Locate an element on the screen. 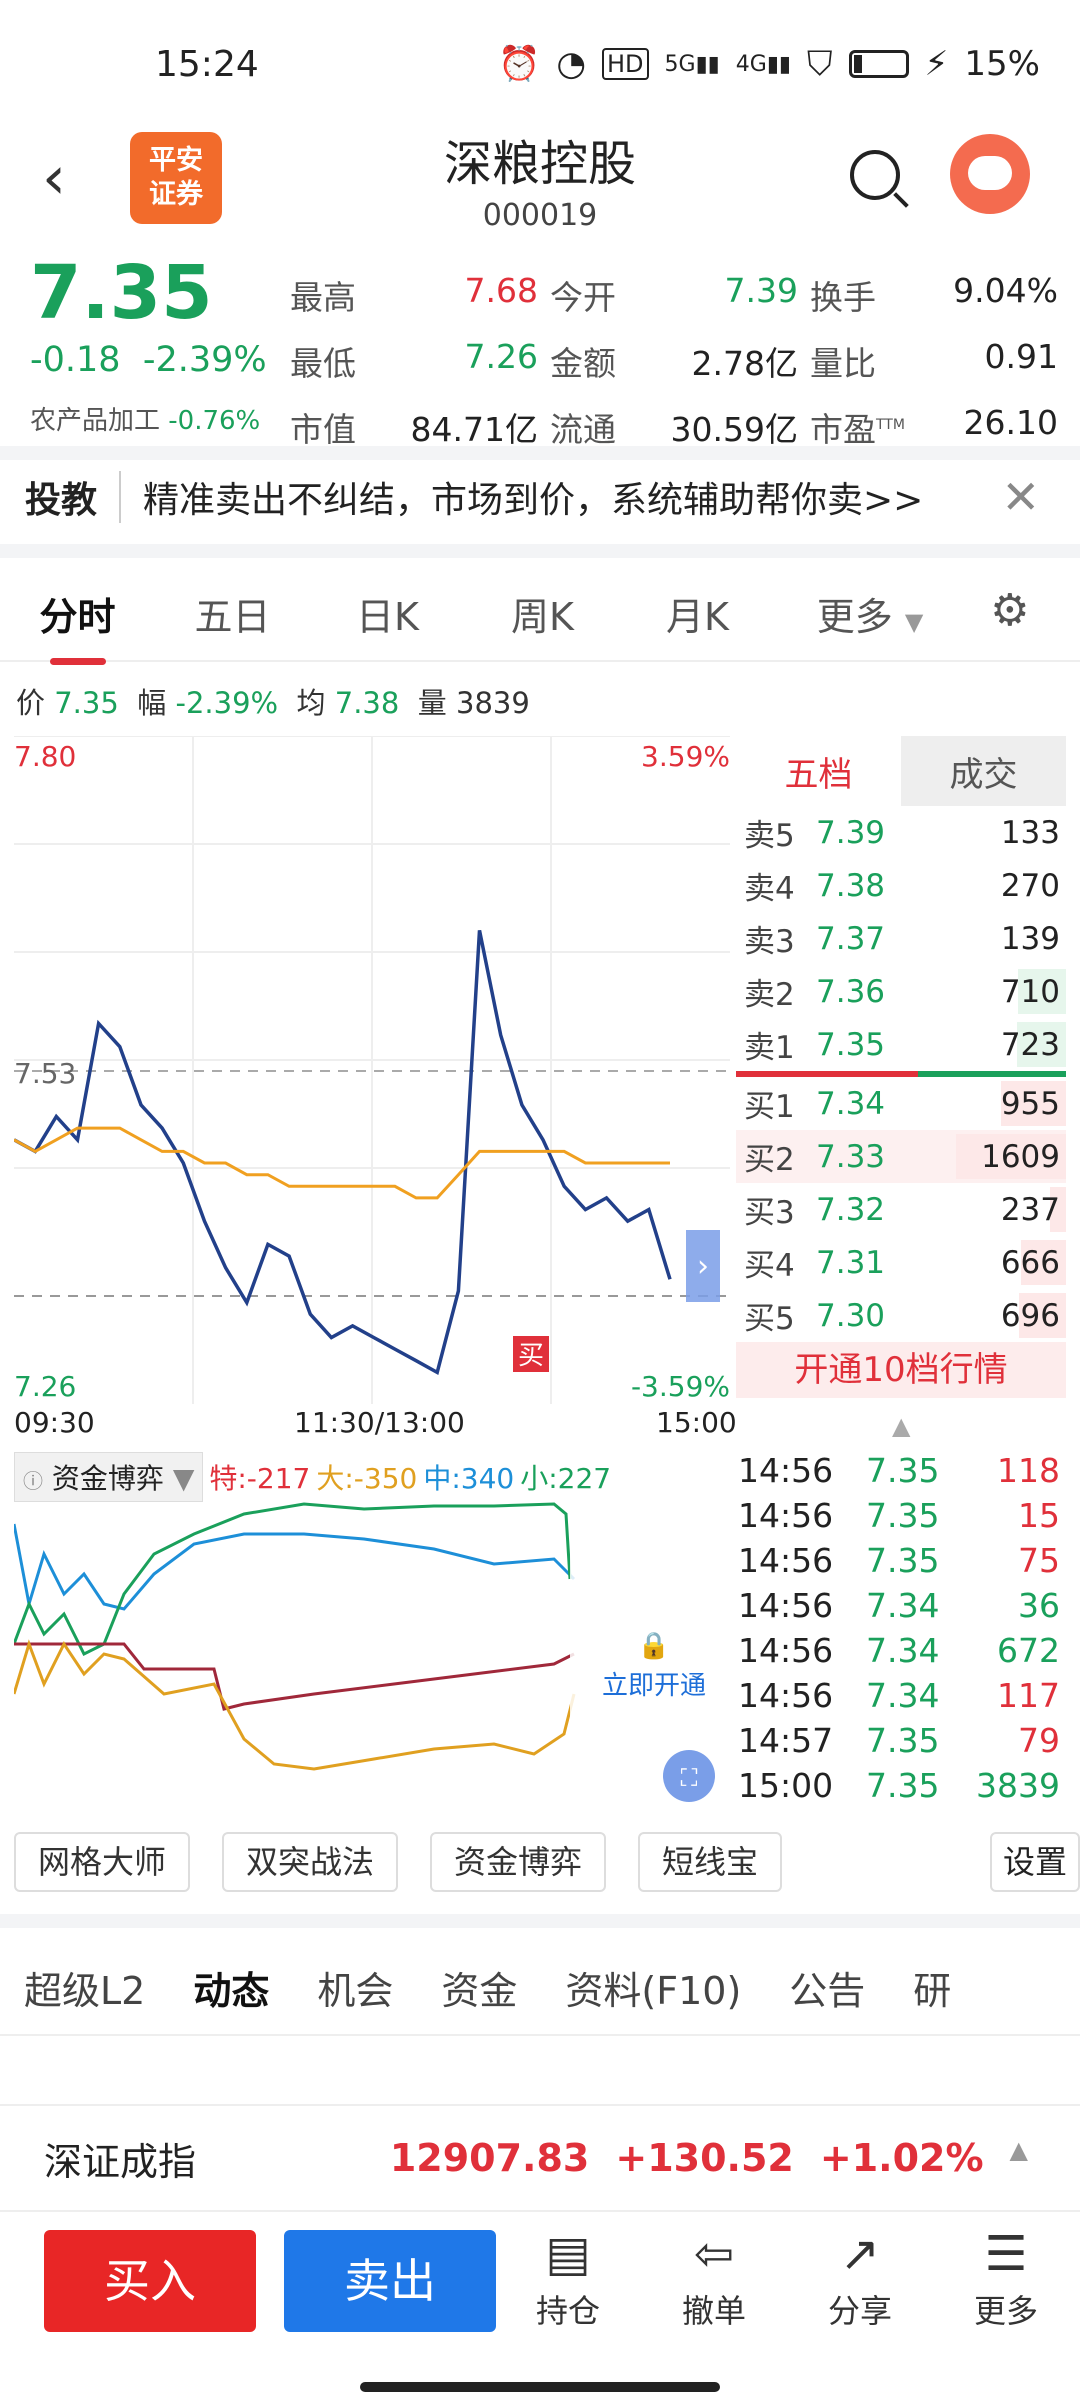 This screenshot has width=1080, height=2400. tick-row: 14:56 7.35 118 is located at coordinates (901, 1470).